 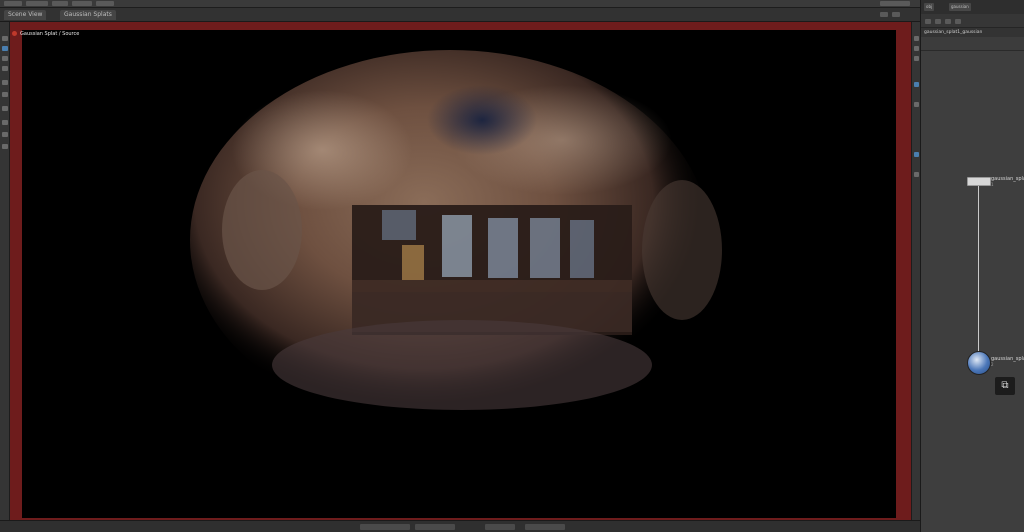 What do you see at coordinates (972, 291) in the screenshot?
I see `network-editor: gaussian_splat 1 gaussian_splat 2 ⧉` at bounding box center [972, 291].